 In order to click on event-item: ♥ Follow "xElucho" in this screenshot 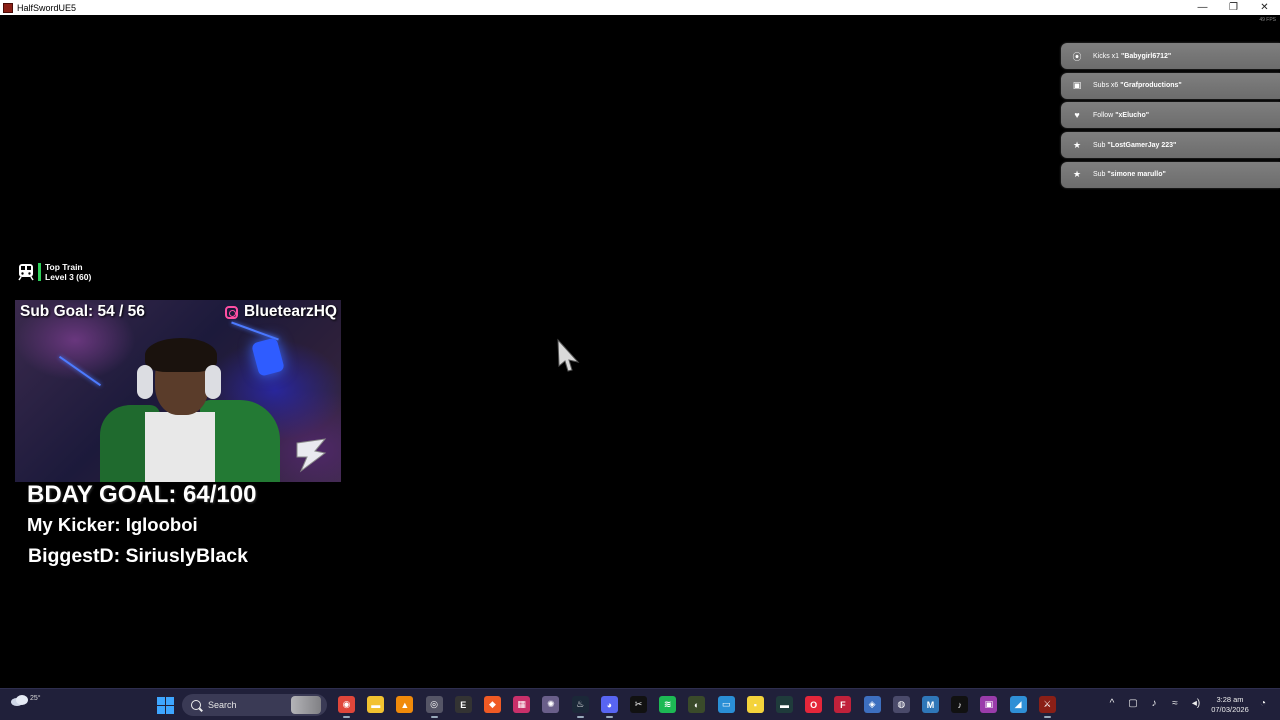, I will do `click(1170, 115)`.